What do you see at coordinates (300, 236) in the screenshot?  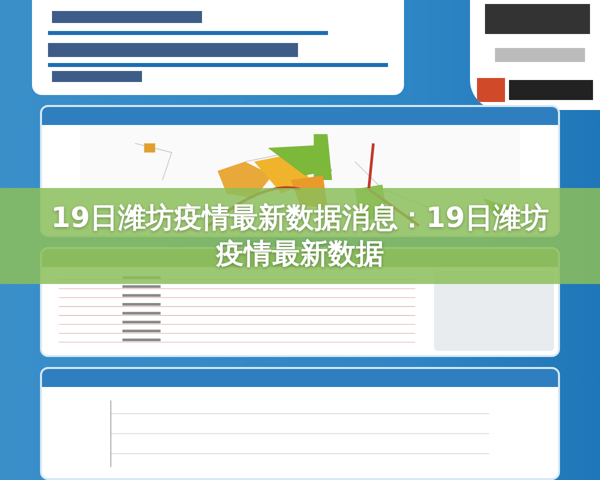 I see `banner-title: 19日潍坊疫情最新数据消息：19日潍坊疫情最新数据` at bounding box center [300, 236].